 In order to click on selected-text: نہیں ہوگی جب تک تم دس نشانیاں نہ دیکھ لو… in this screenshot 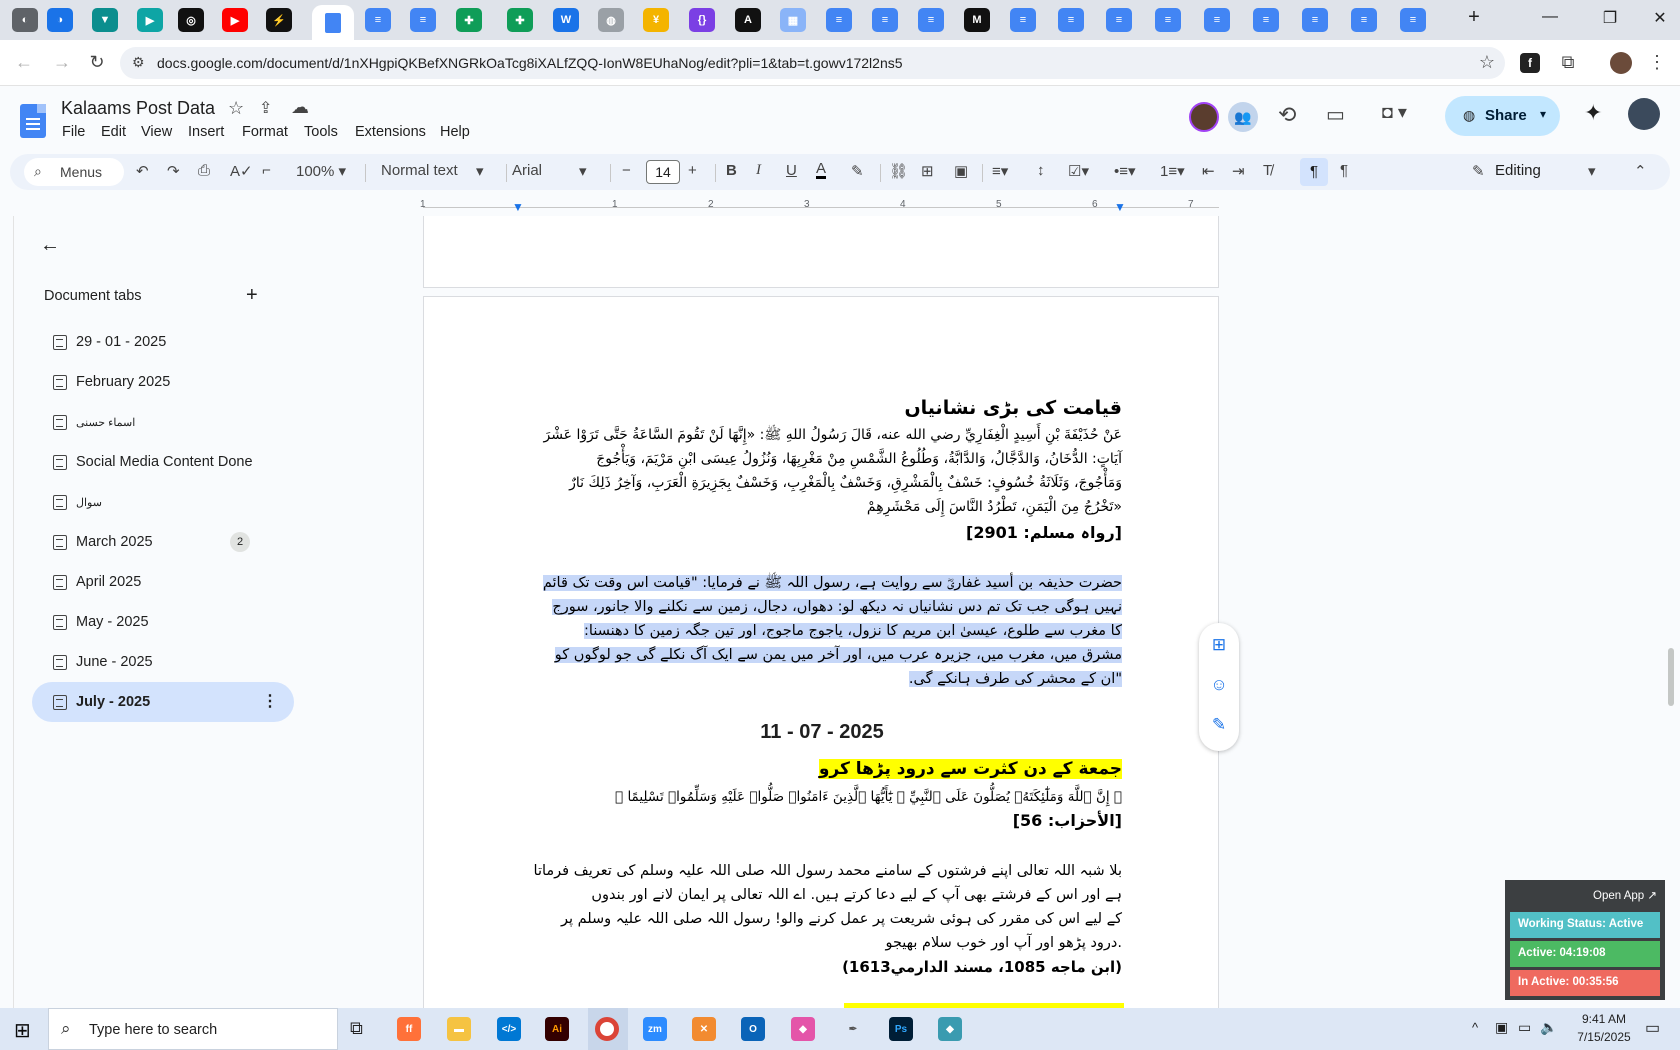, I will do `click(837, 607)`.